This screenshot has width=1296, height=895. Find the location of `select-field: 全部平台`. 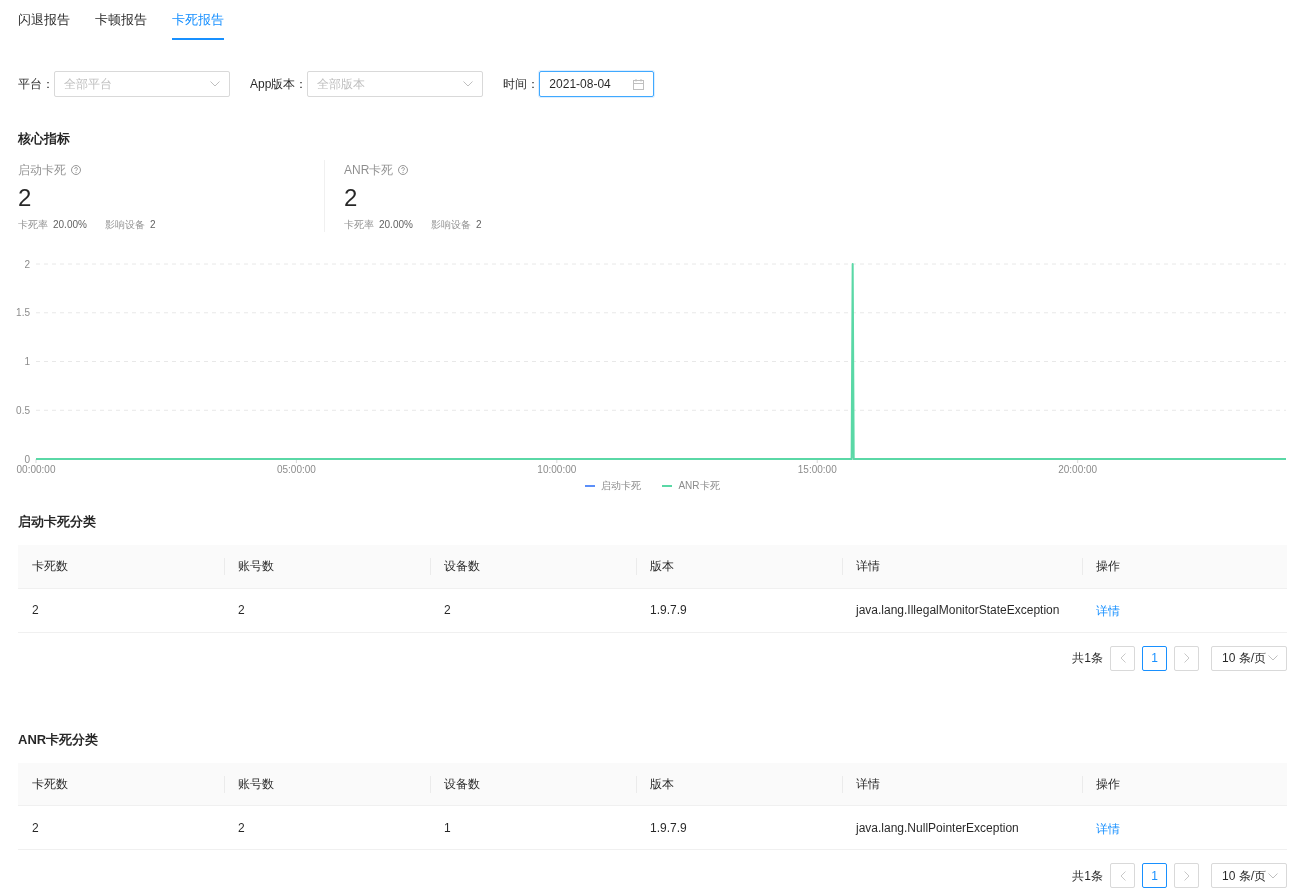

select-field: 全部平台 is located at coordinates (142, 84).